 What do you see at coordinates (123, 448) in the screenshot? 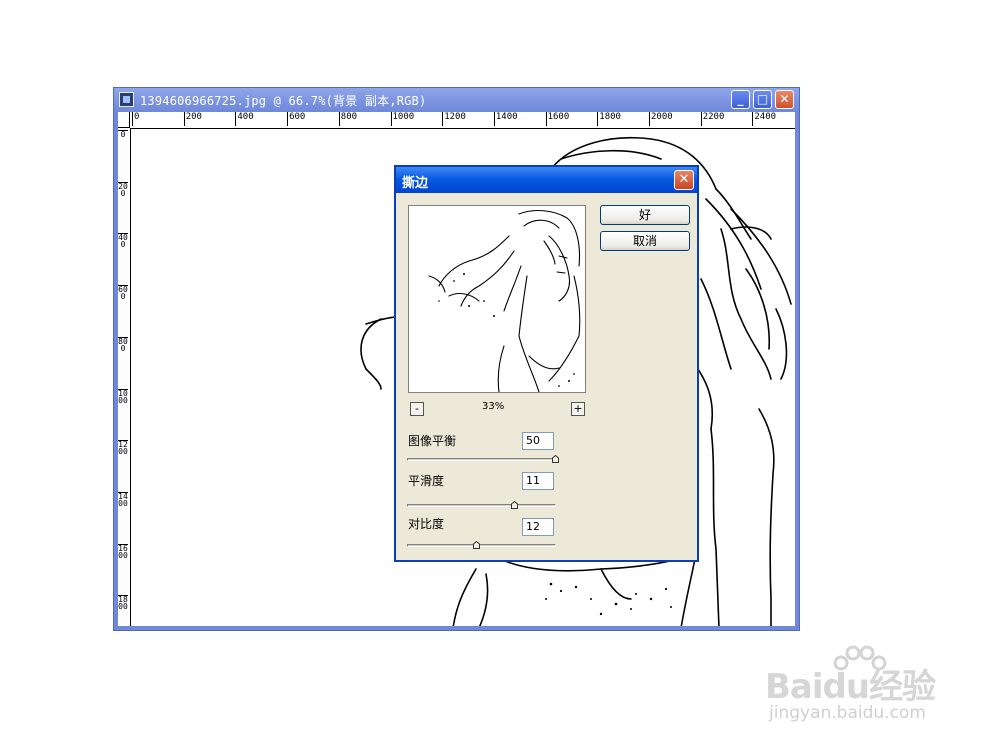
I see `ruler-v-label: 1200` at bounding box center [123, 448].